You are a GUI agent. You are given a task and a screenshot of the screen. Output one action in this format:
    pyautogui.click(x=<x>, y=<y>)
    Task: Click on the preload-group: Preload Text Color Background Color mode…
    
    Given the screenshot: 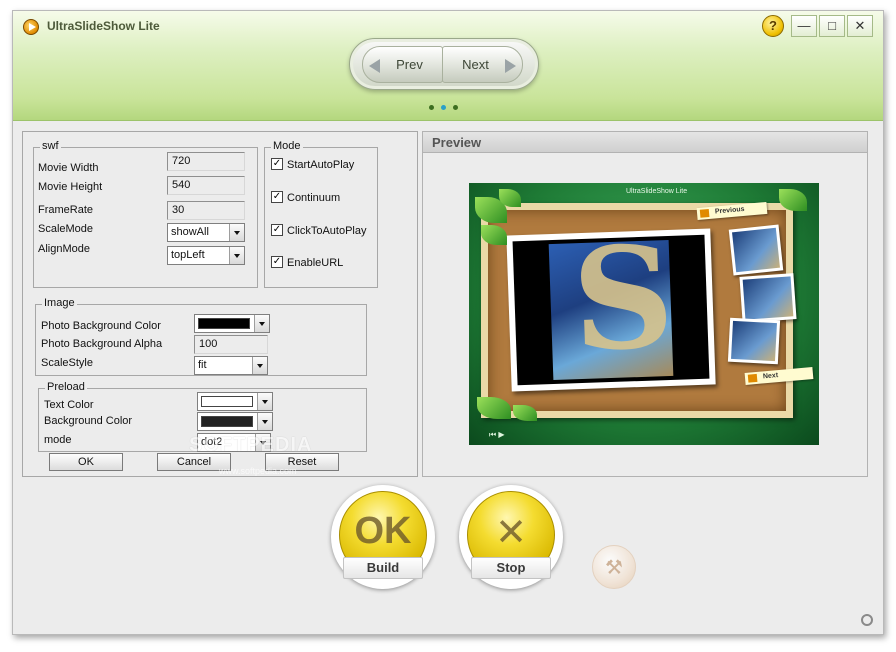 What is the action you would take?
    pyautogui.click(x=202, y=416)
    